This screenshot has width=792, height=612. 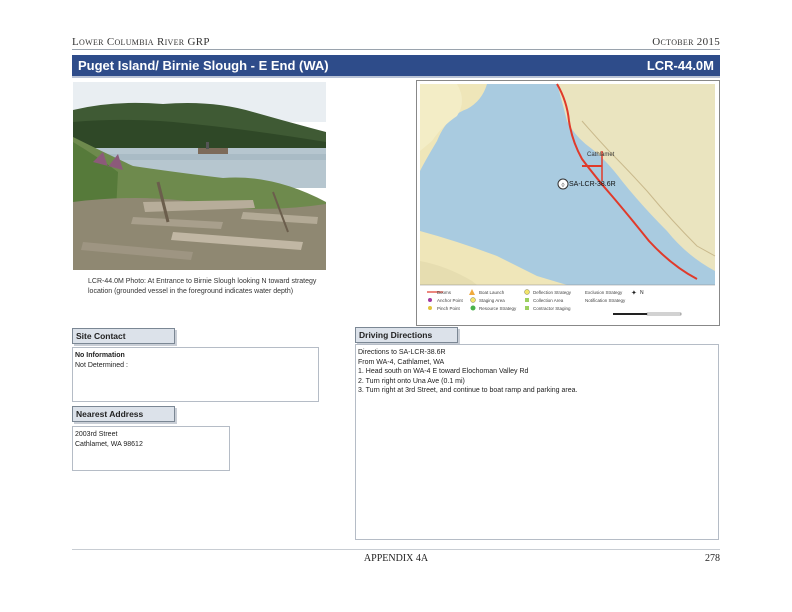 I want to click on north-arrow-icon: N, so click(x=642, y=293).